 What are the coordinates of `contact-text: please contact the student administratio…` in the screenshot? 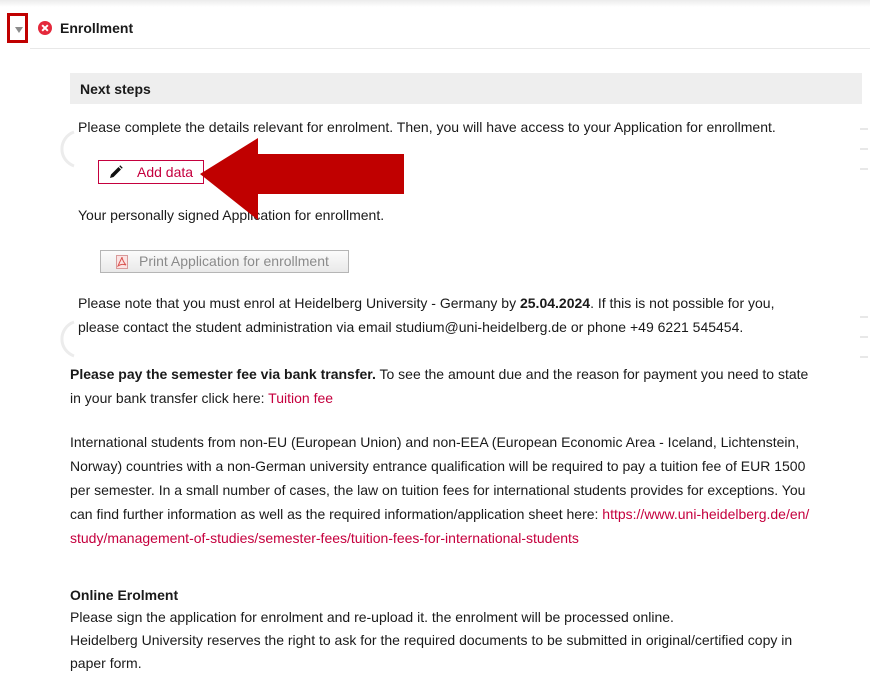 It's located at (411, 327).